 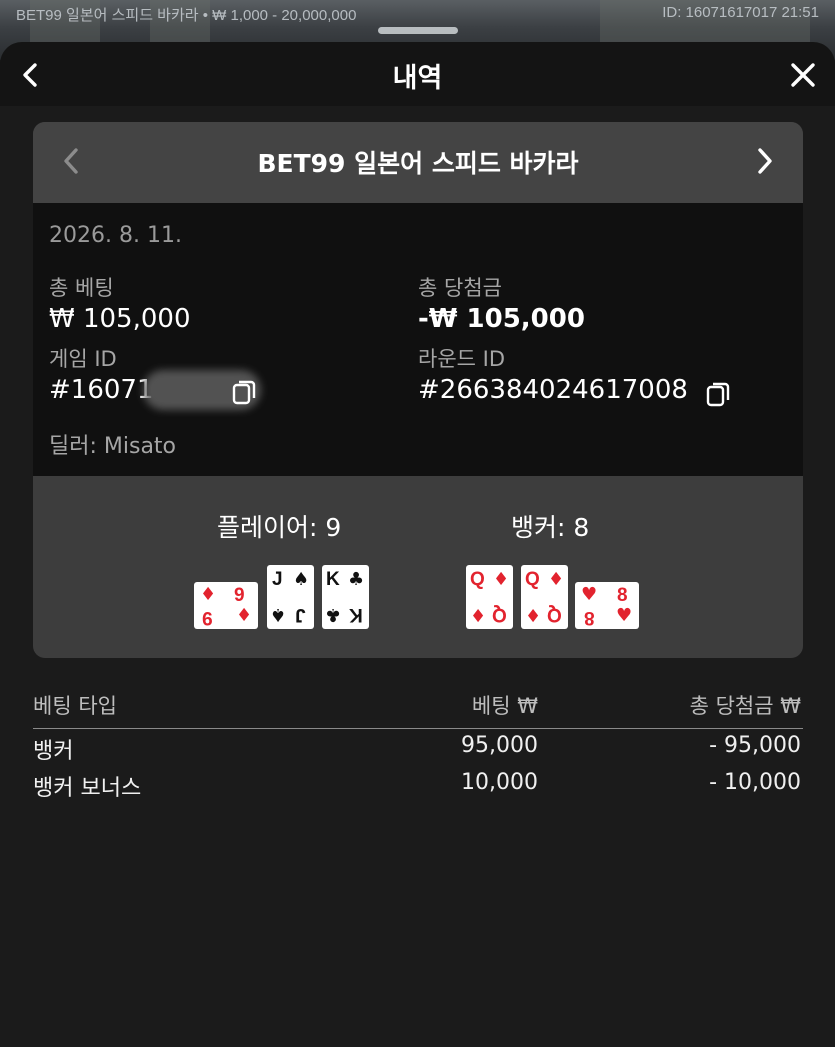 I want to click on page-title: 내역, so click(x=417, y=78).